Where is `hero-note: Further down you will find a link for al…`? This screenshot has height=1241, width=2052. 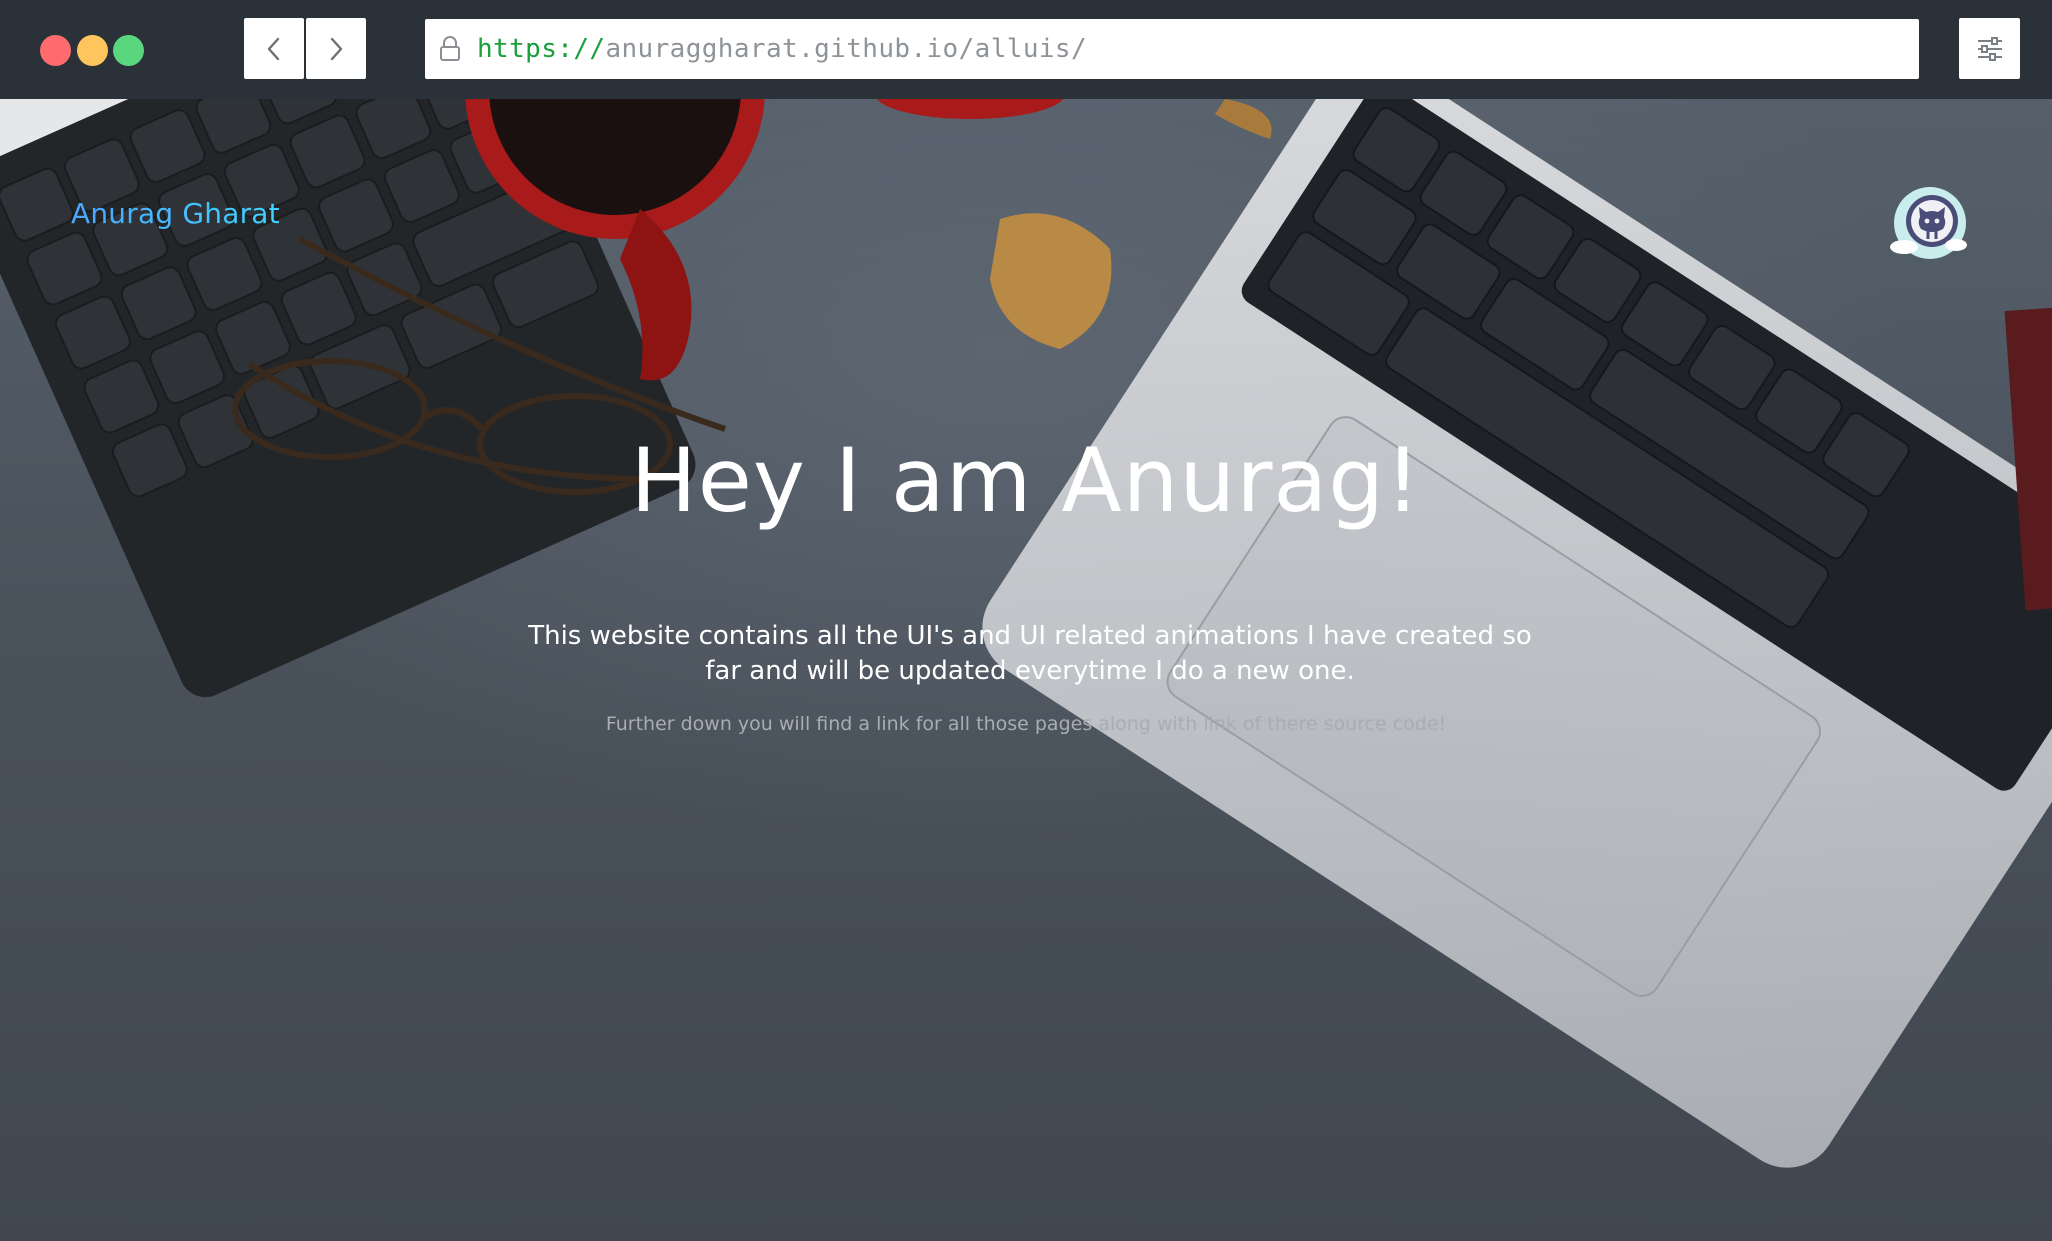
hero-note: Further down you will find a link for al… is located at coordinates (1026, 724).